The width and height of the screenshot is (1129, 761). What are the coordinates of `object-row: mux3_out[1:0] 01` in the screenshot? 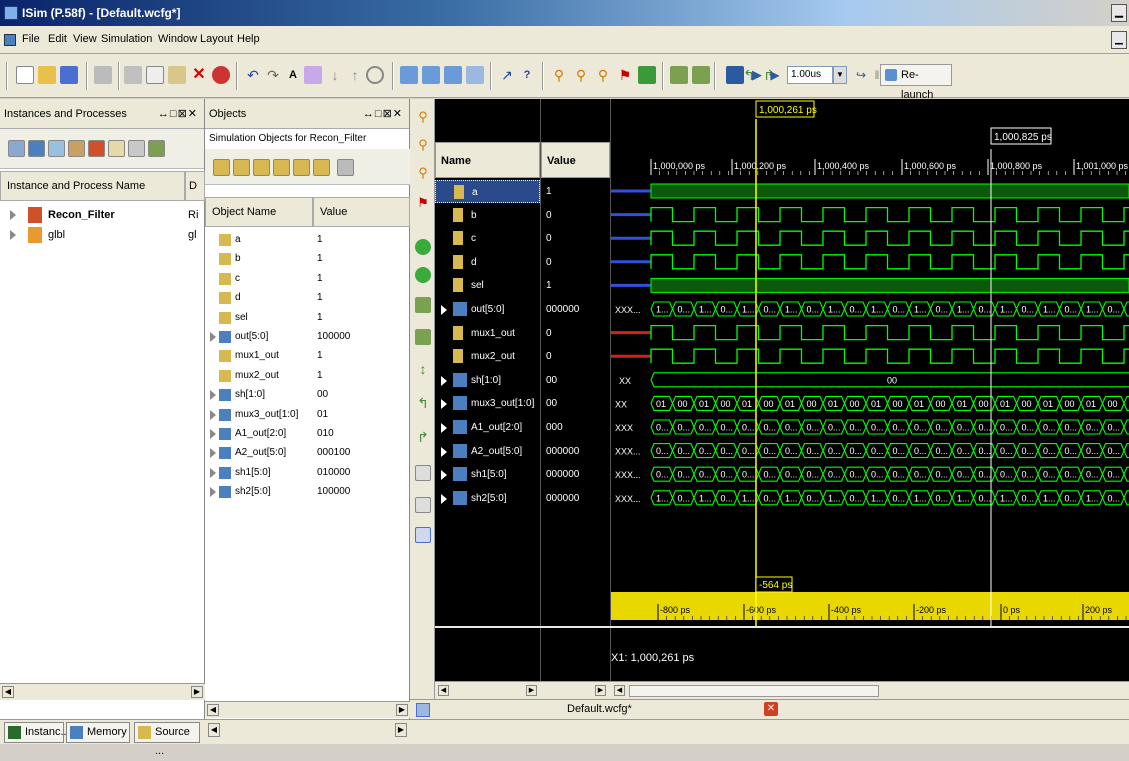 It's located at (307, 415).